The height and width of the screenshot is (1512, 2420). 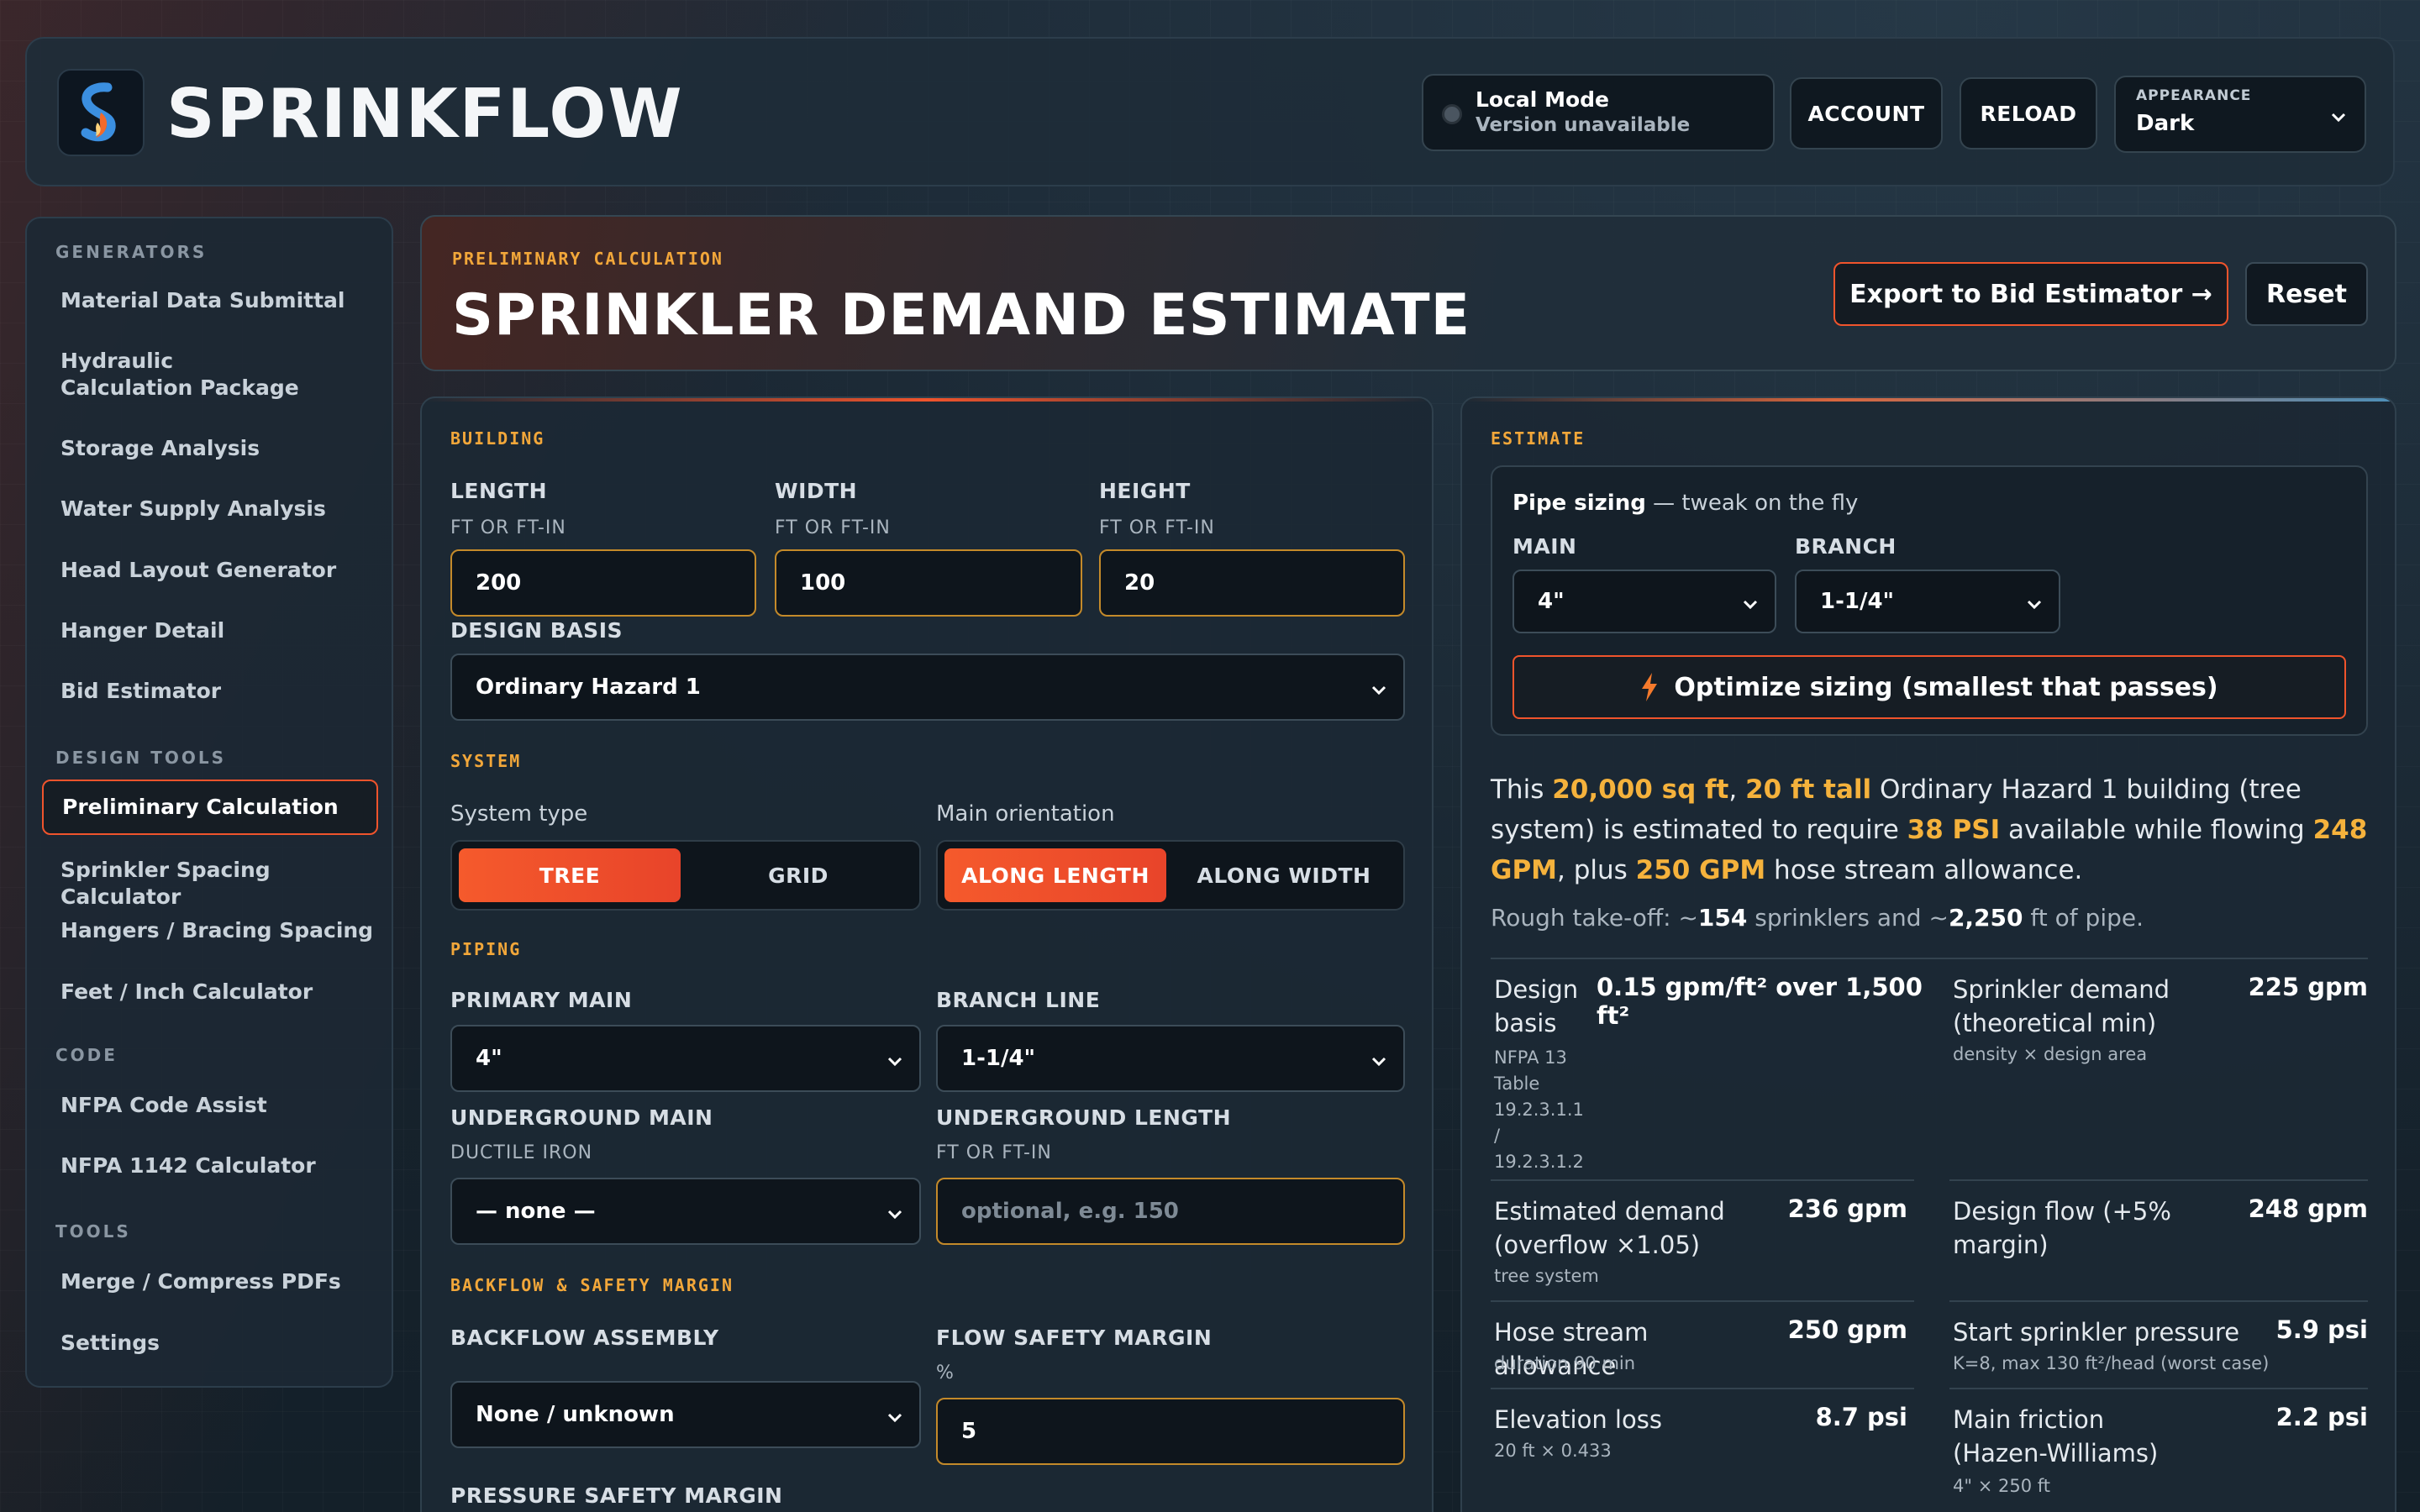 I want to click on system-type-label: System type, so click(x=519, y=814).